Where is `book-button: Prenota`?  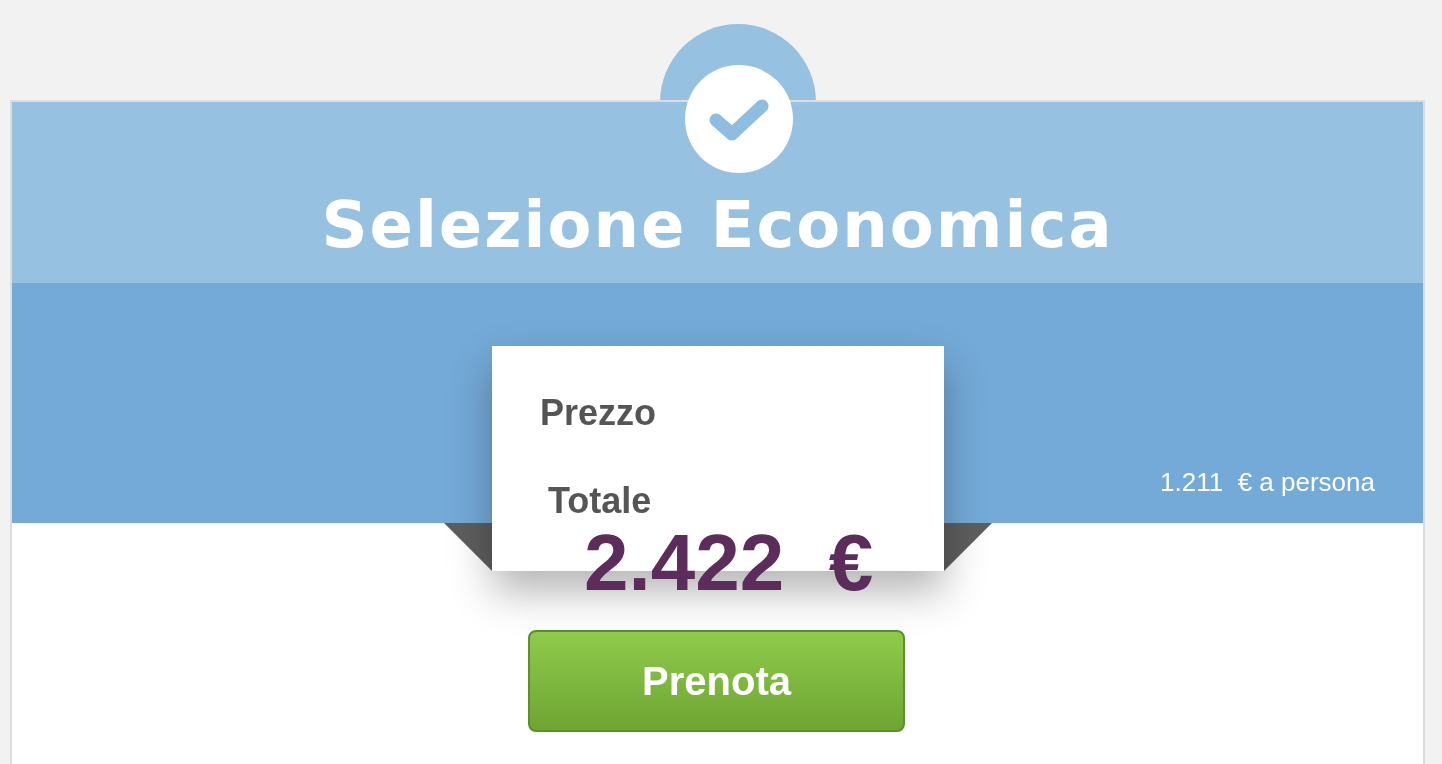
book-button: Prenota is located at coordinates (716, 681).